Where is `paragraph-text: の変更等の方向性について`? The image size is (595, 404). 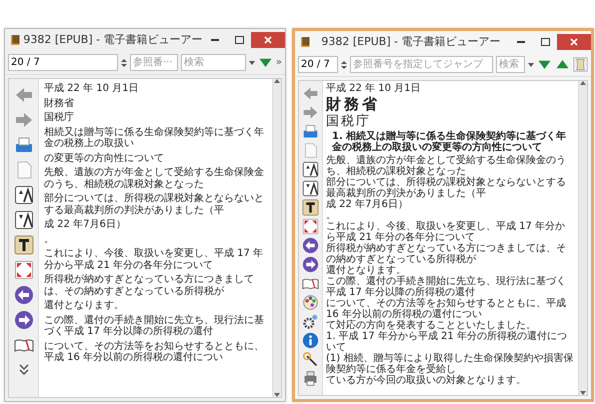
paragraph-text: の変更等の方向性について is located at coordinates (104, 158).